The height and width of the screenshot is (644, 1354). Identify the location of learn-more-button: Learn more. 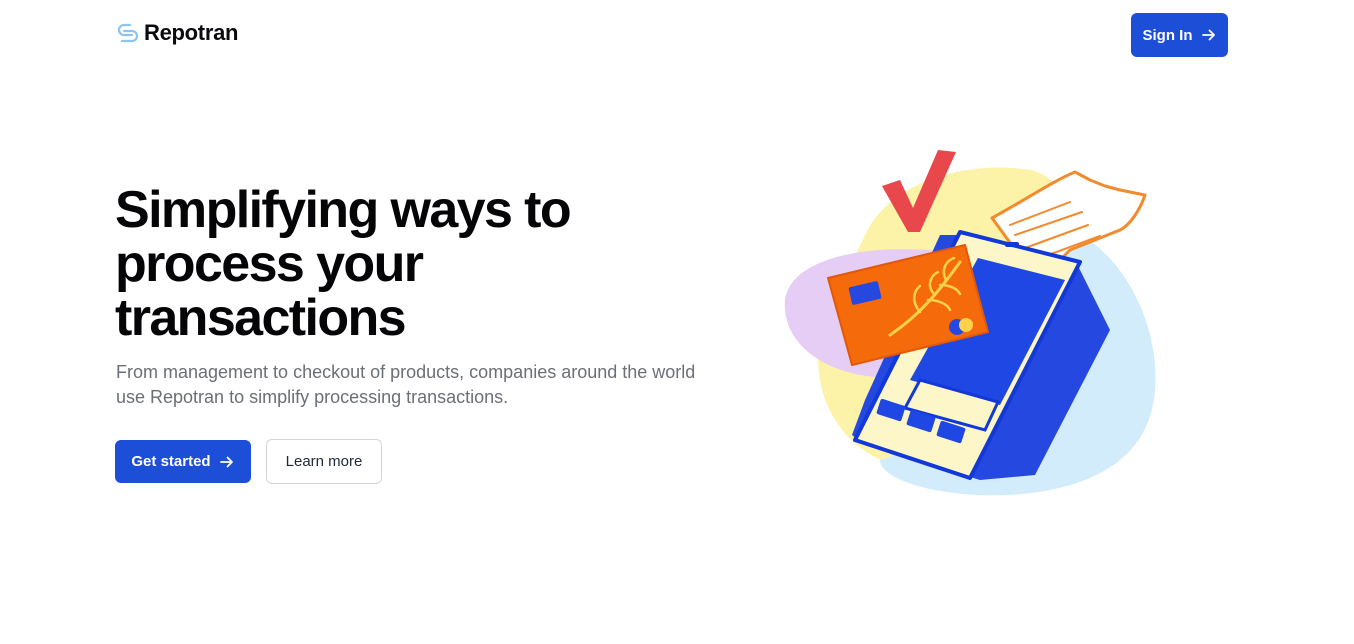
(324, 461).